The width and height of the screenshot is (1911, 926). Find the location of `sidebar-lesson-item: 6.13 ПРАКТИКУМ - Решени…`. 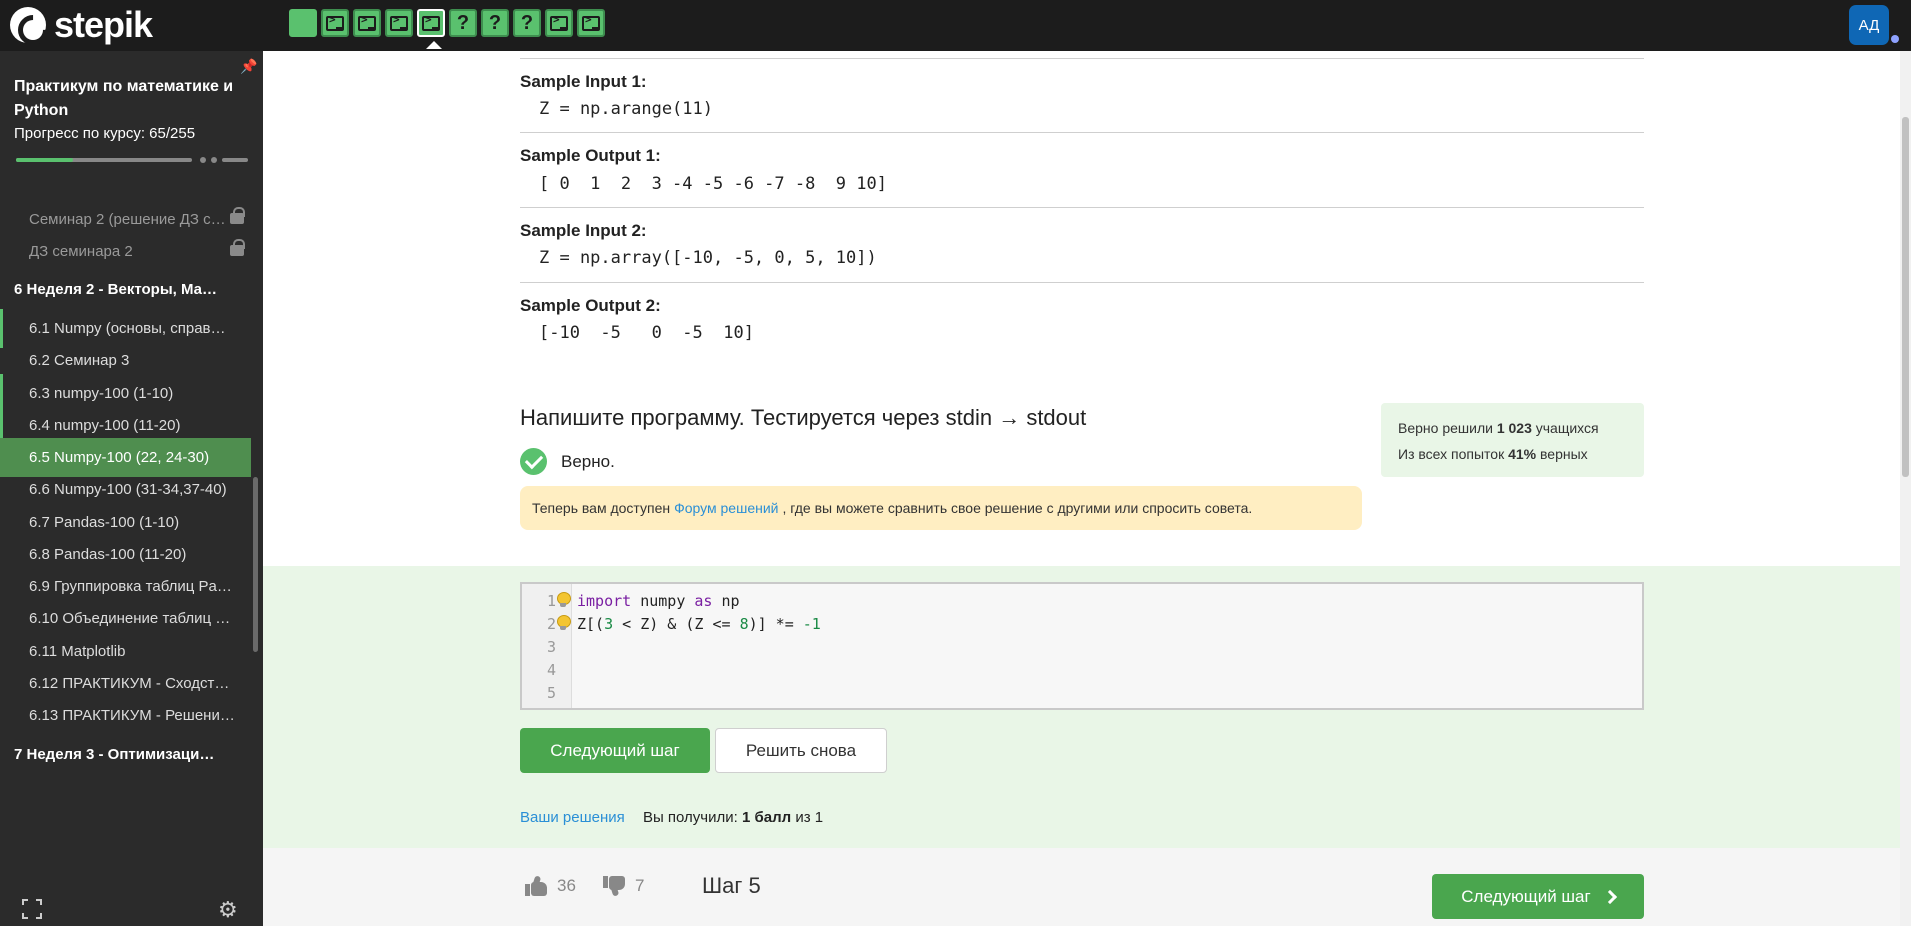

sidebar-lesson-item: 6.13 ПРАКТИКУМ - Решени… is located at coordinates (125, 715).